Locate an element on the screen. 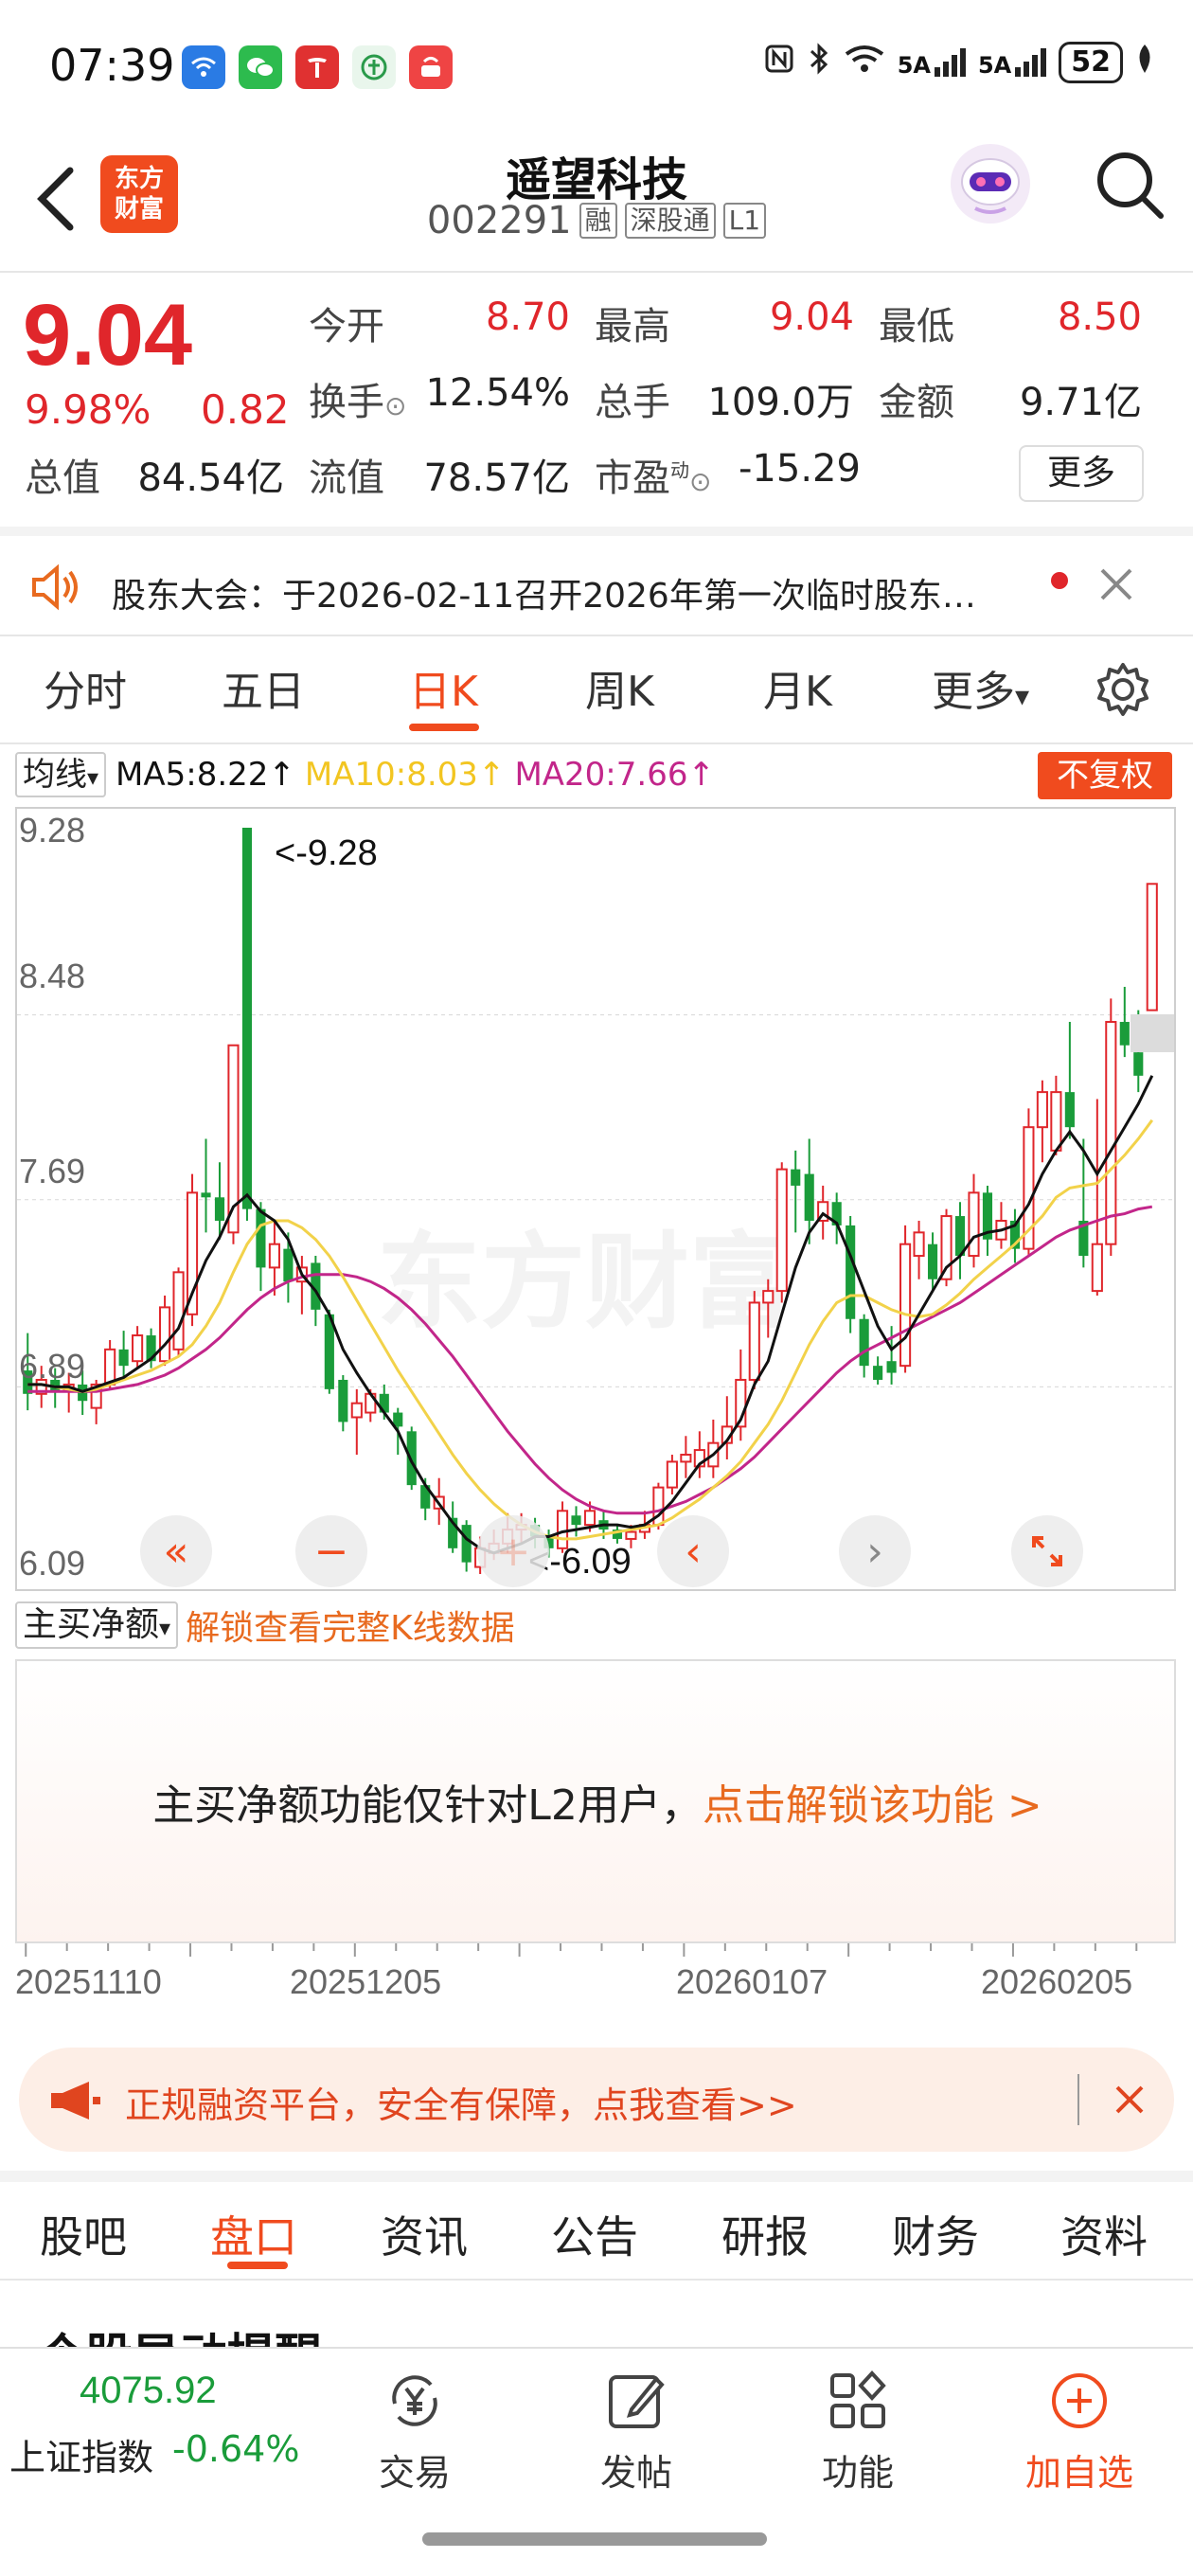 Image resolution: width=1193 pixels, height=2576 pixels. connect-tag: 深股通 is located at coordinates (670, 221).